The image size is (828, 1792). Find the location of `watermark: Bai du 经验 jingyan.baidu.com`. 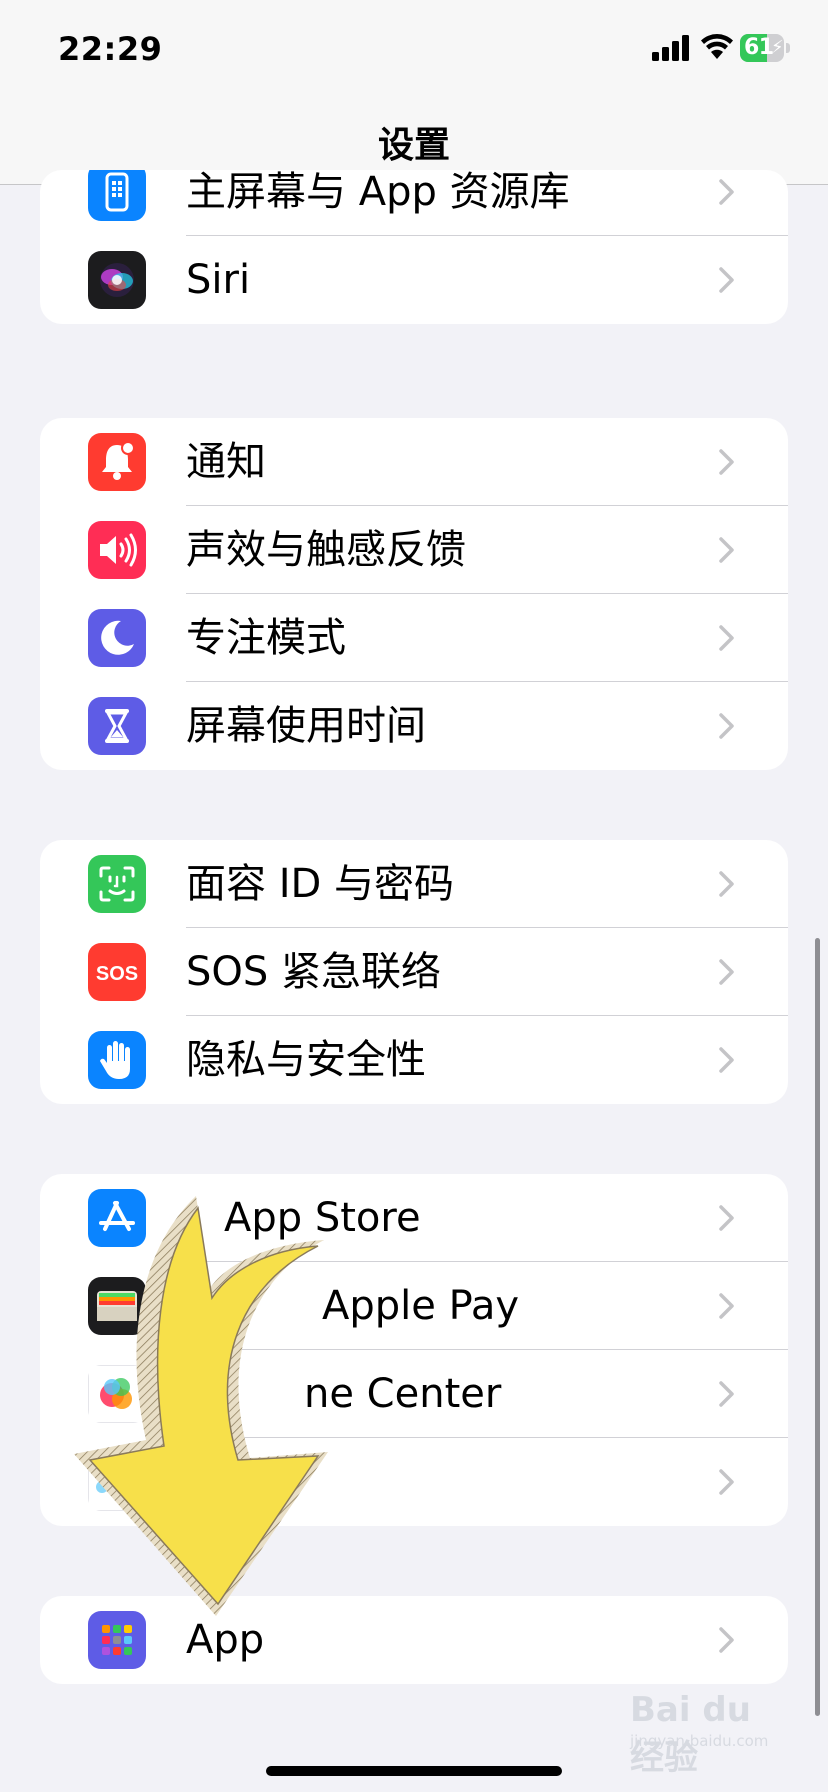

watermark: Bai du 经验 jingyan.baidu.com is located at coordinates (710, 1734).